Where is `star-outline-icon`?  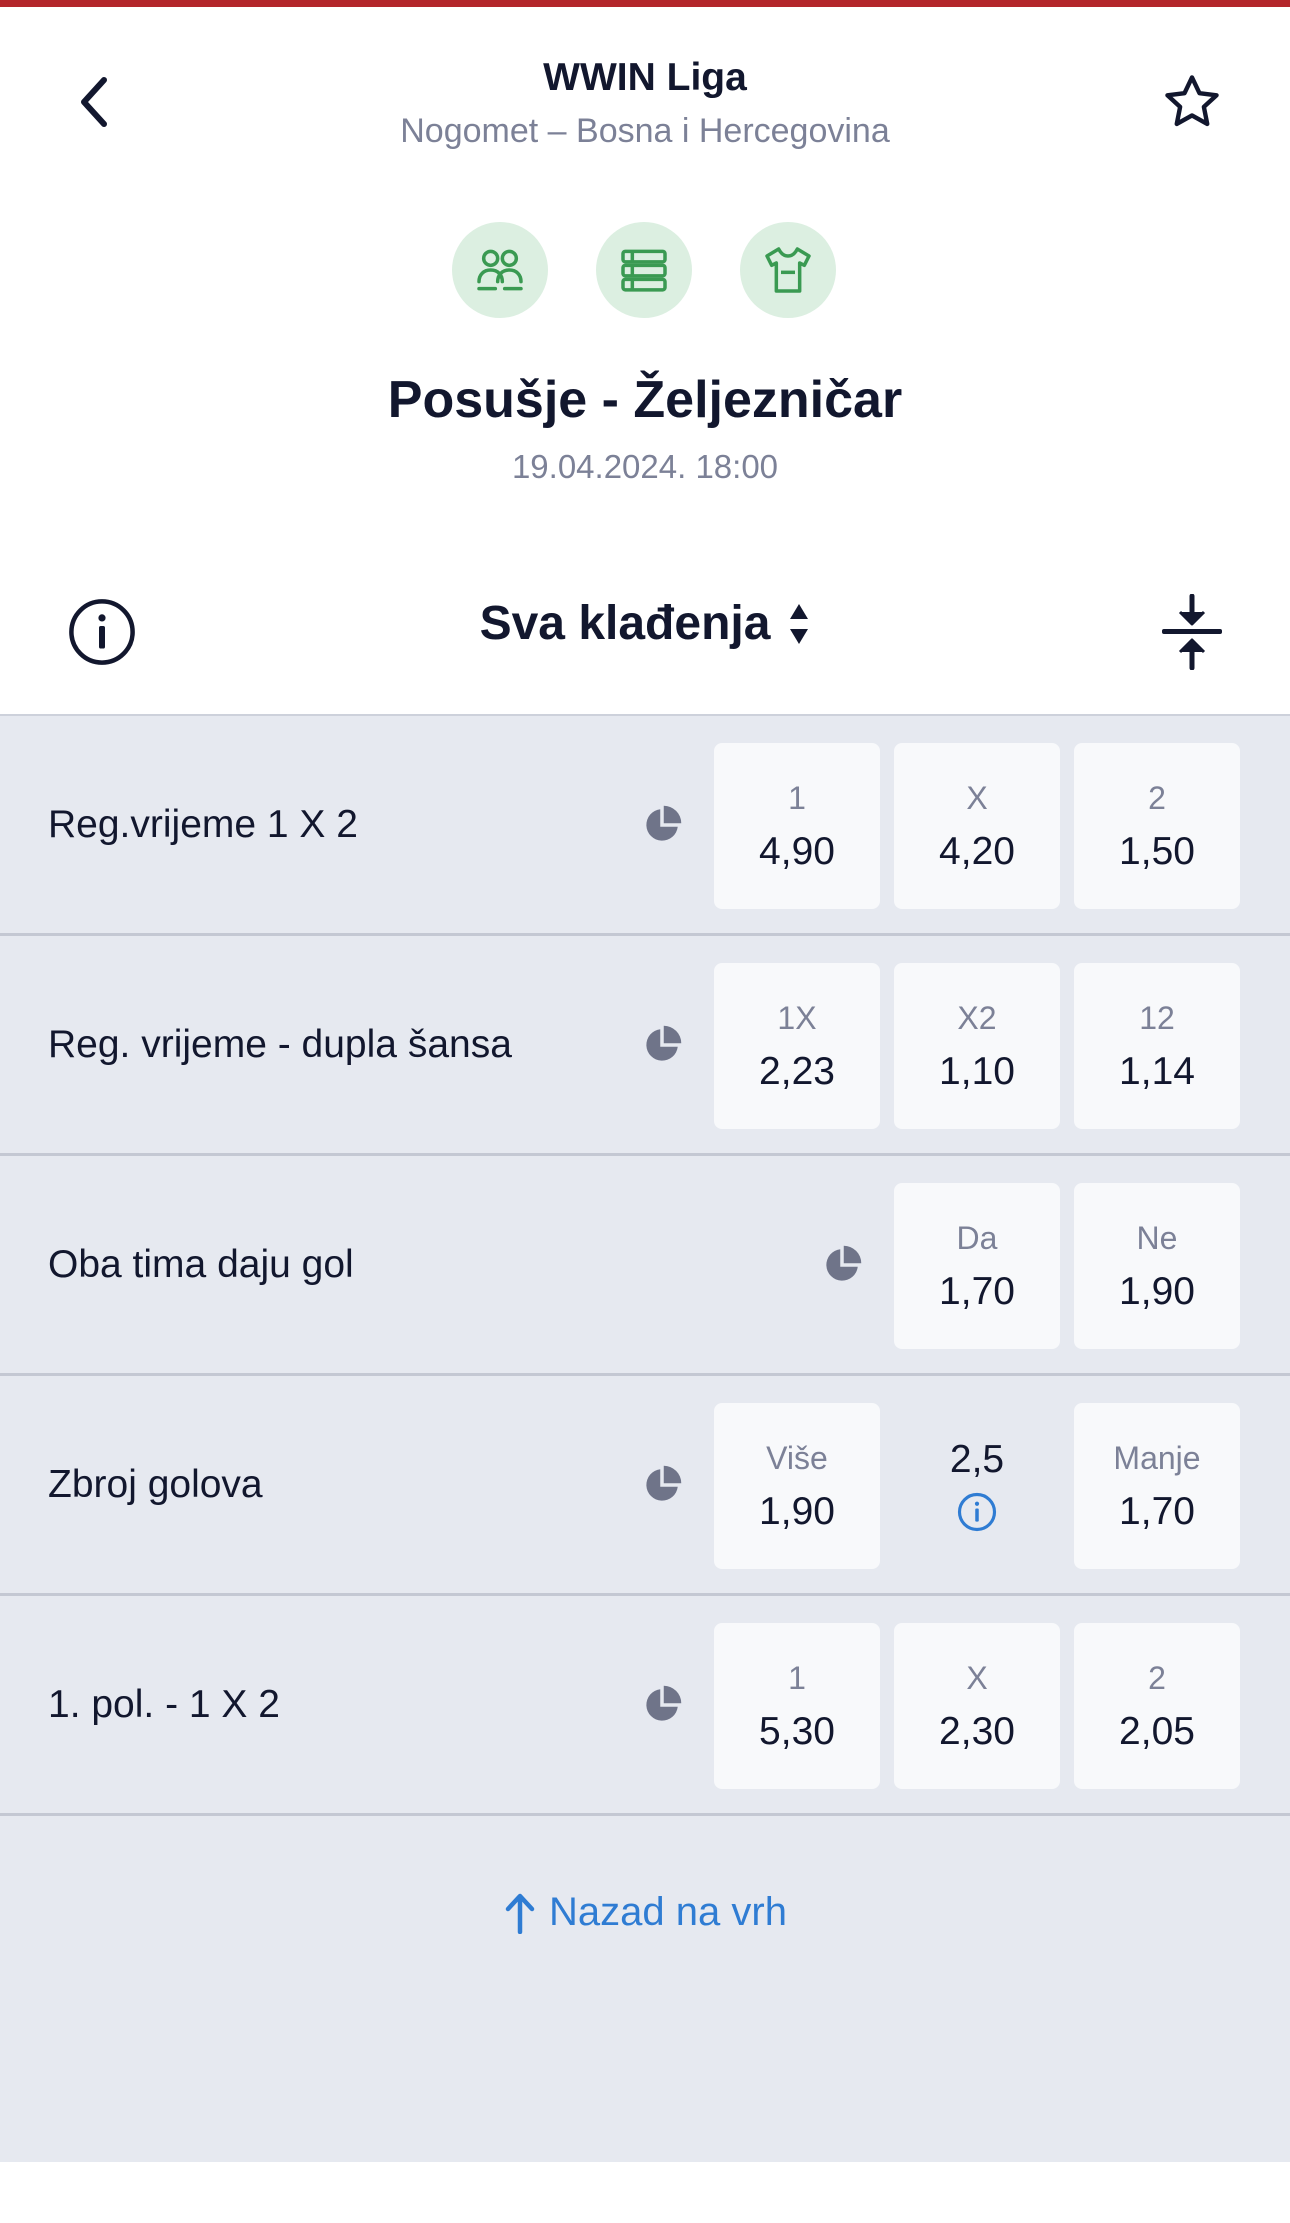 star-outline-icon is located at coordinates (1192, 101).